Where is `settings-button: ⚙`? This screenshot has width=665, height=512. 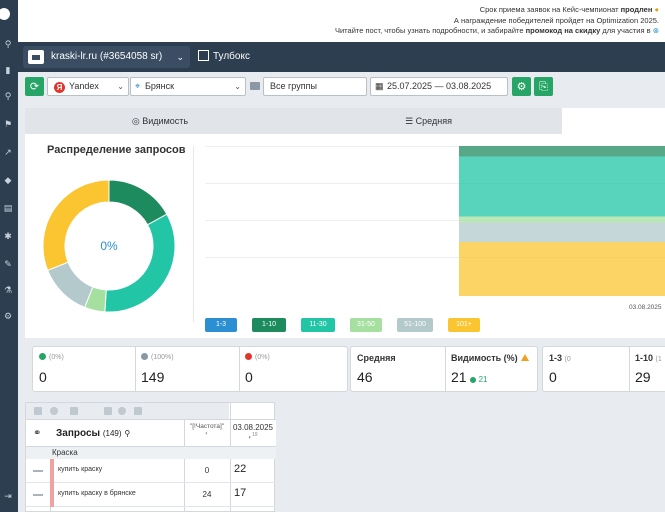
settings-button: ⚙ is located at coordinates (521, 86).